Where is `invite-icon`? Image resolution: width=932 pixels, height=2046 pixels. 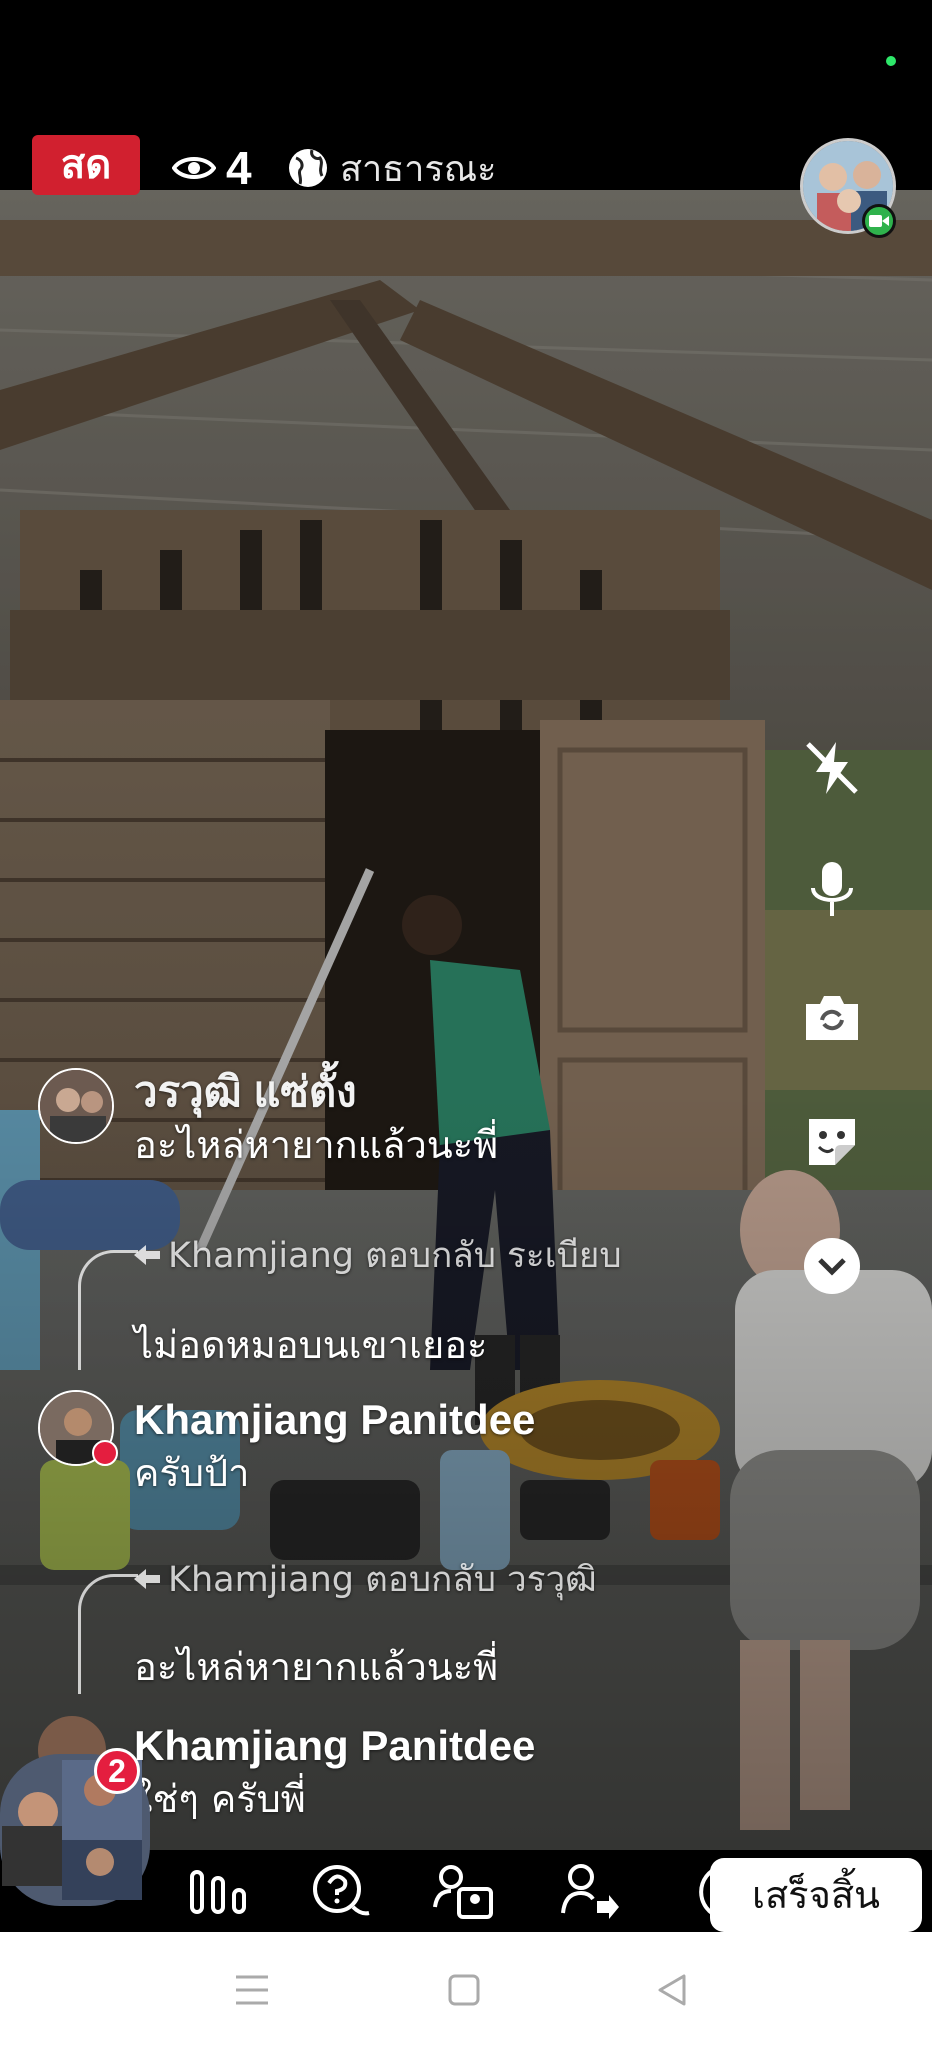 invite-icon is located at coordinates (590, 1891).